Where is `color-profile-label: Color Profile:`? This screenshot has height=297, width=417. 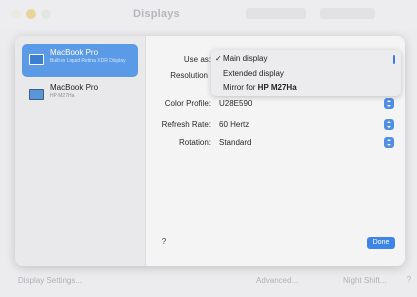
color-profile-label: Color Profile: is located at coordinates (187, 103).